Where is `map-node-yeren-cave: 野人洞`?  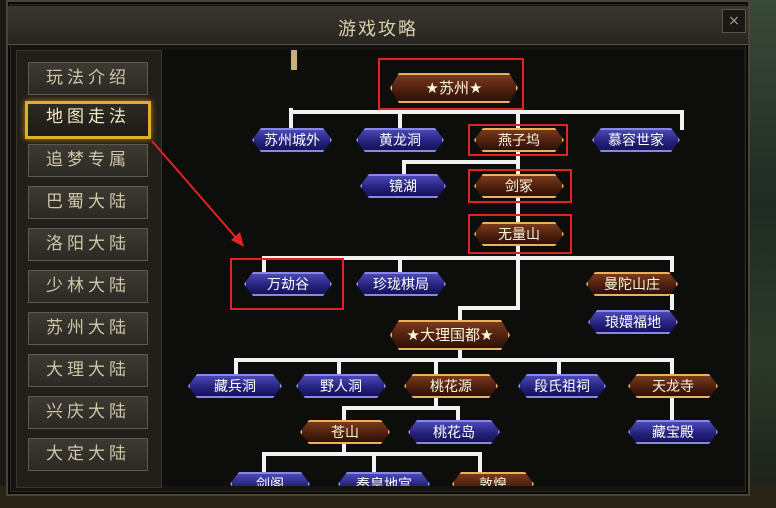 map-node-yeren-cave: 野人洞 is located at coordinates (341, 386).